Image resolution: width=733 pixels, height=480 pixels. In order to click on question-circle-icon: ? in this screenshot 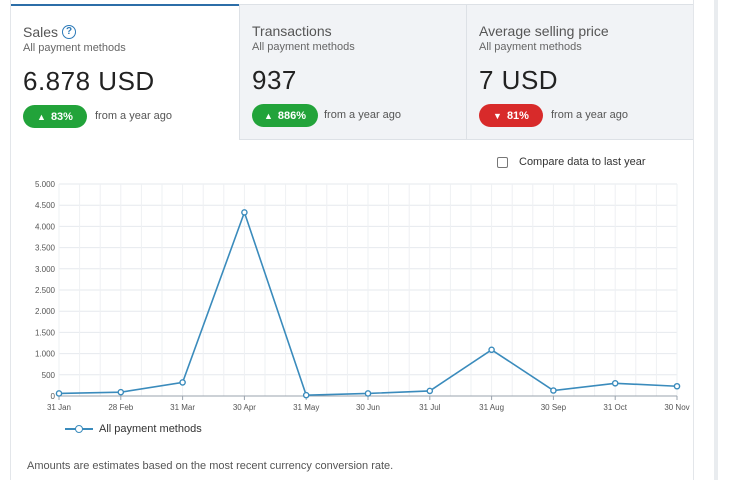, I will do `click(69, 32)`.